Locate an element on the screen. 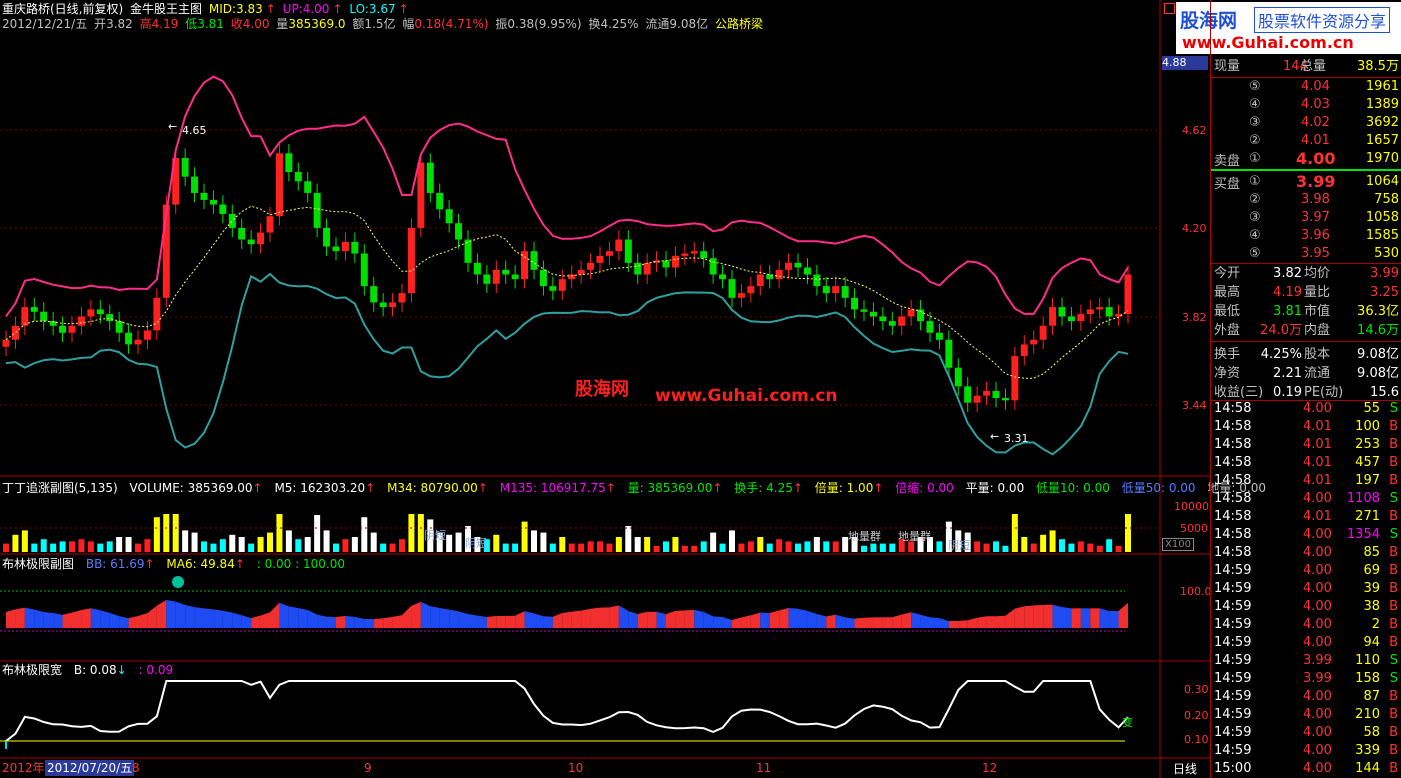 The width and height of the screenshot is (1401, 778). width-pane-name: 布林极限宽 is located at coordinates (32, 670).